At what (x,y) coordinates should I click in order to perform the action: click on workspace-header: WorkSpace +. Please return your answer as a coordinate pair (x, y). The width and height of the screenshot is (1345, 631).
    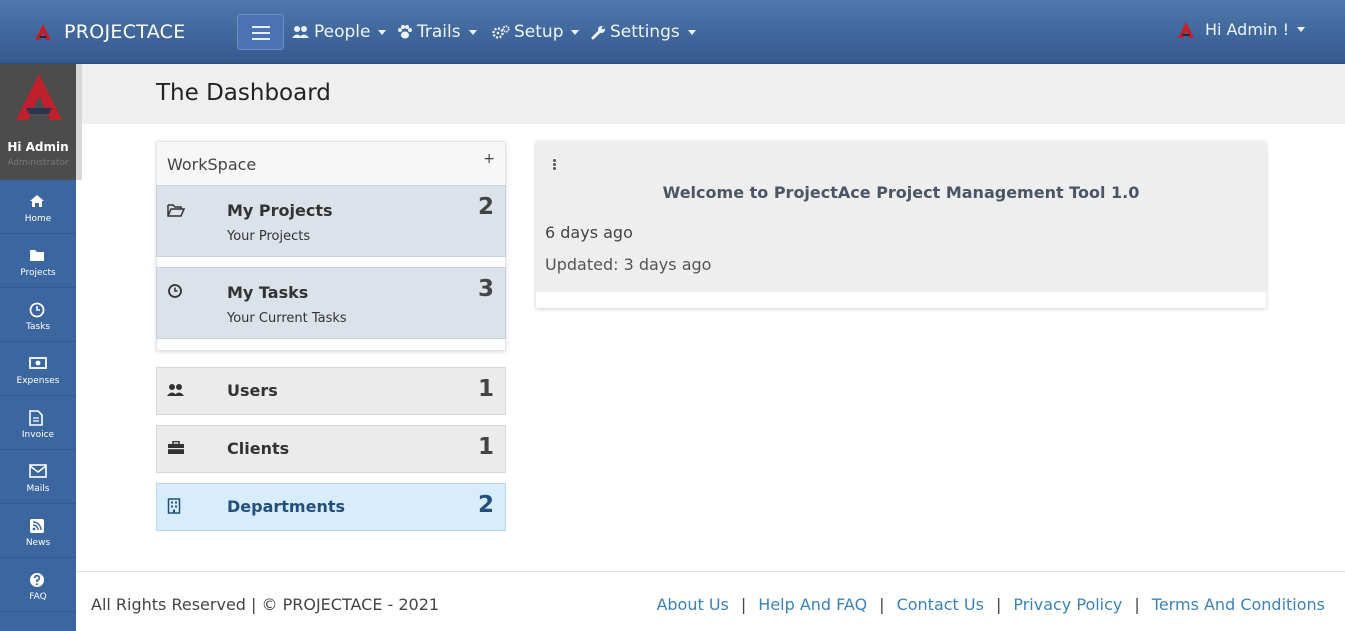
    Looking at the image, I should click on (331, 164).